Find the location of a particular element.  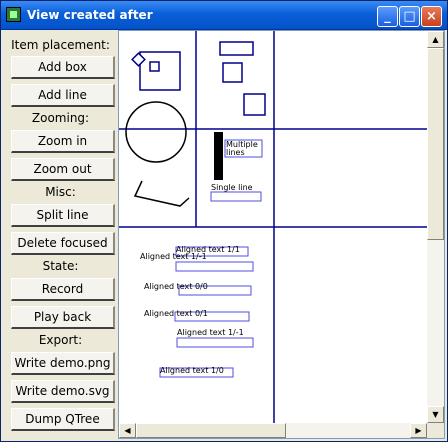

single-line-text: Single line is located at coordinates (232, 187).